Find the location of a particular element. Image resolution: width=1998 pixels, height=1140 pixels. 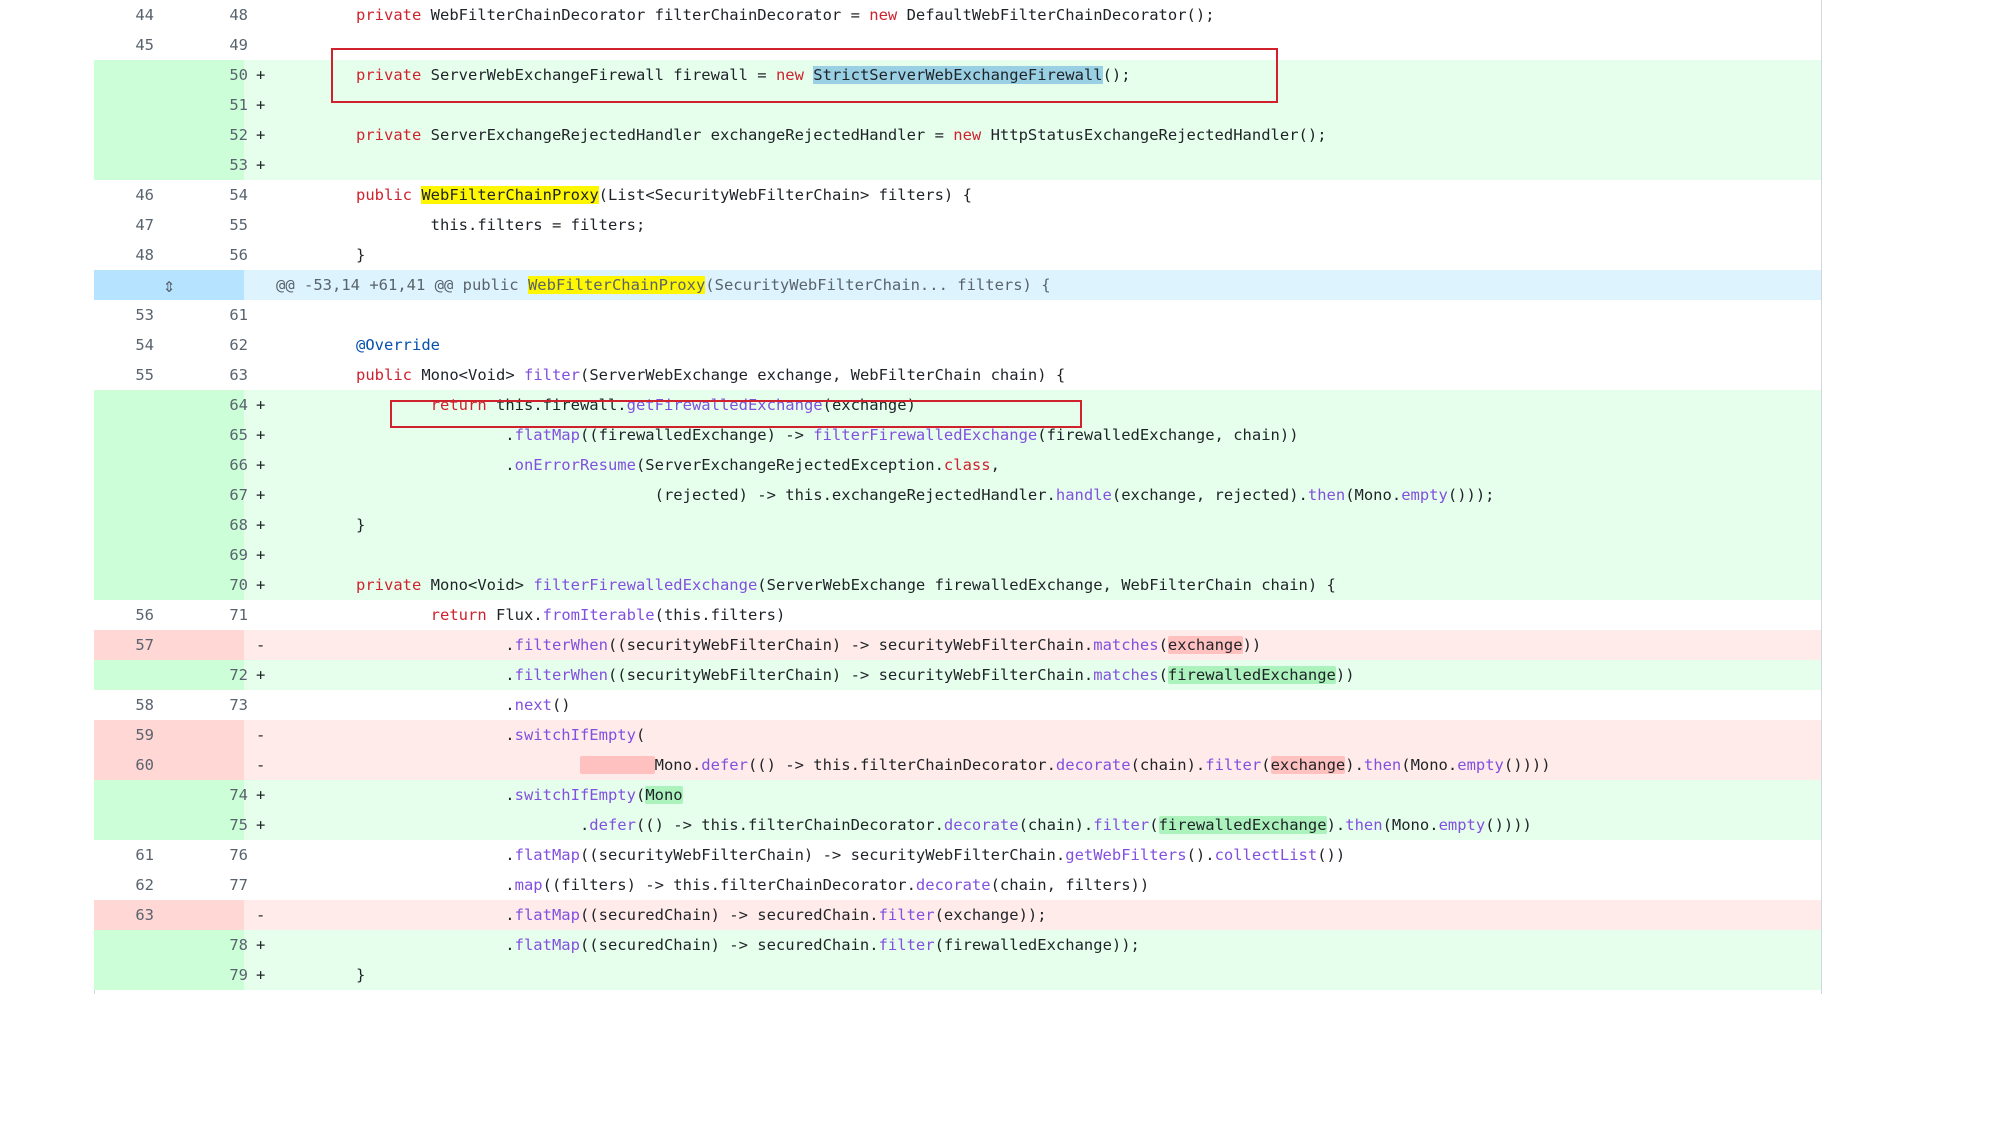

code-segment: Mono<Void> is located at coordinates (477, 585).